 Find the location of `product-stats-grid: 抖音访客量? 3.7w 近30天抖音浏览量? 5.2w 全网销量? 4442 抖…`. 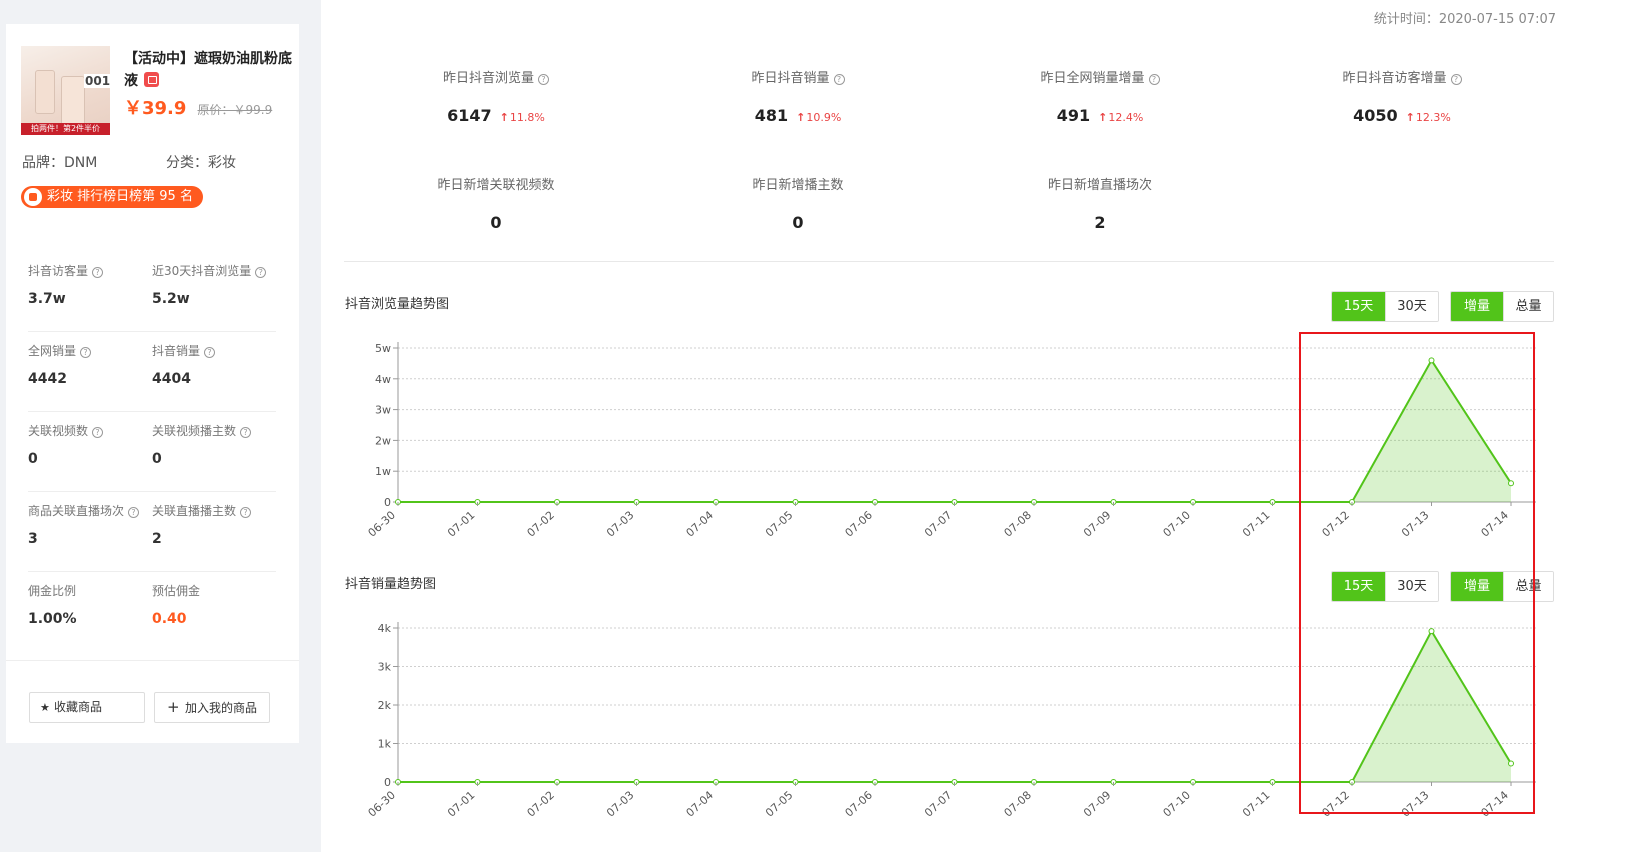

product-stats-grid: 抖音访客量? 3.7w 近30天抖音浏览量? 5.2w 全网销量? 4442 抖… is located at coordinates (152, 452).